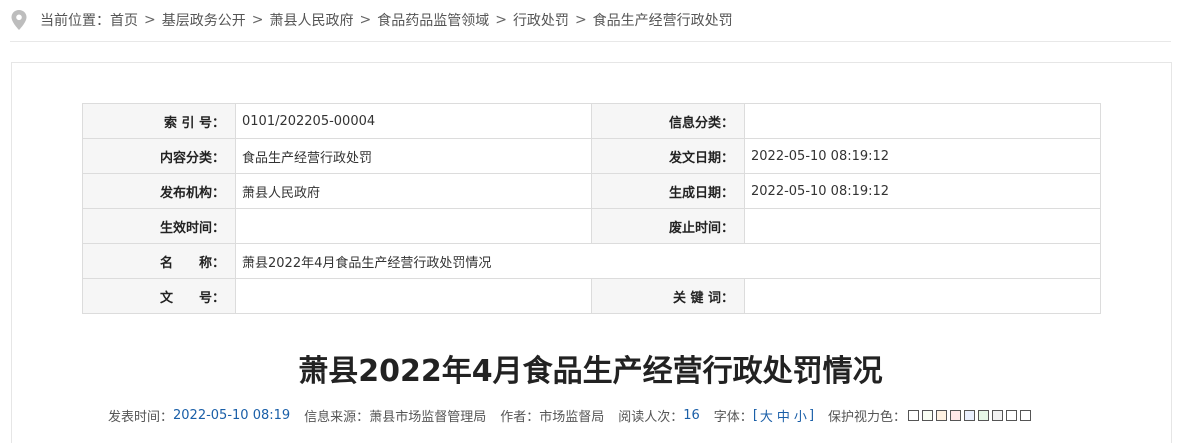  Describe the element at coordinates (159, 261) in the screenshot. I see `name-label: 名 称：` at that location.